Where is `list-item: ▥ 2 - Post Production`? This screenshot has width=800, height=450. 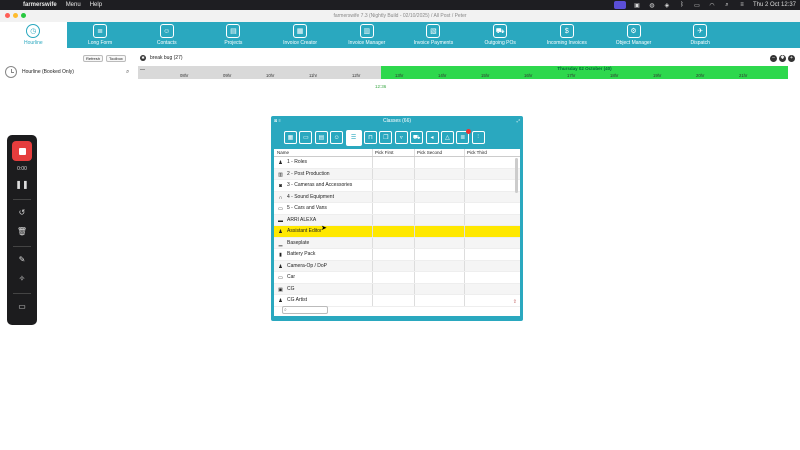 list-item: ▥ 2 - Post Production is located at coordinates (397, 174).